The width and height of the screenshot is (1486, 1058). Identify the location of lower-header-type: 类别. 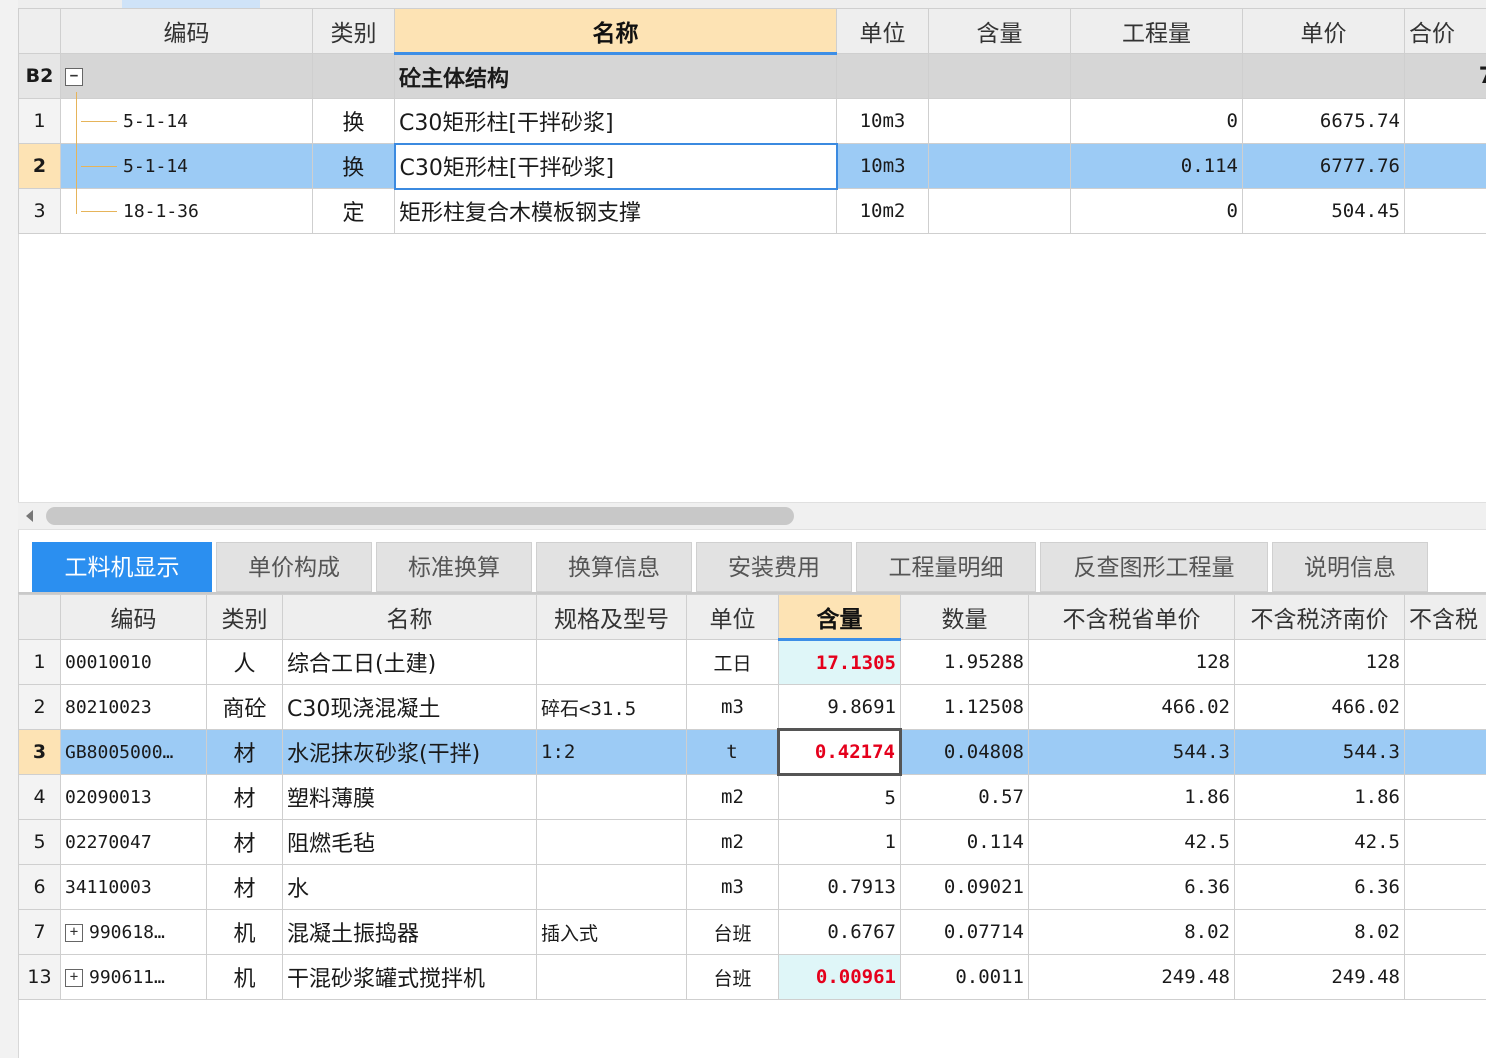
(244, 617).